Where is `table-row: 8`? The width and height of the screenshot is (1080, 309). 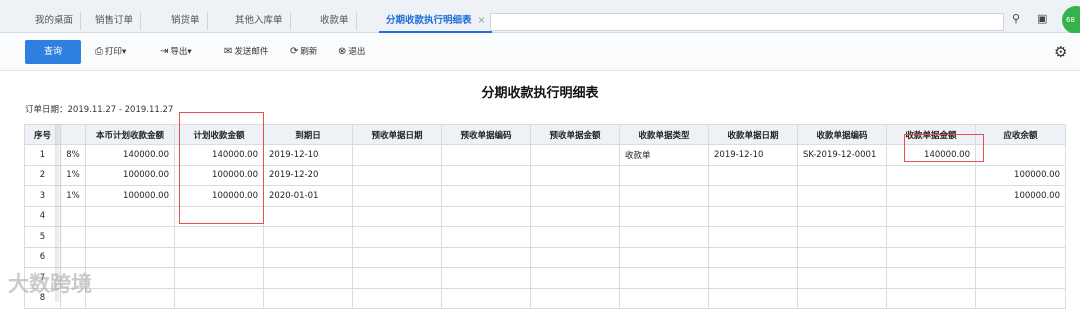
table-row: 8 is located at coordinates (545, 298).